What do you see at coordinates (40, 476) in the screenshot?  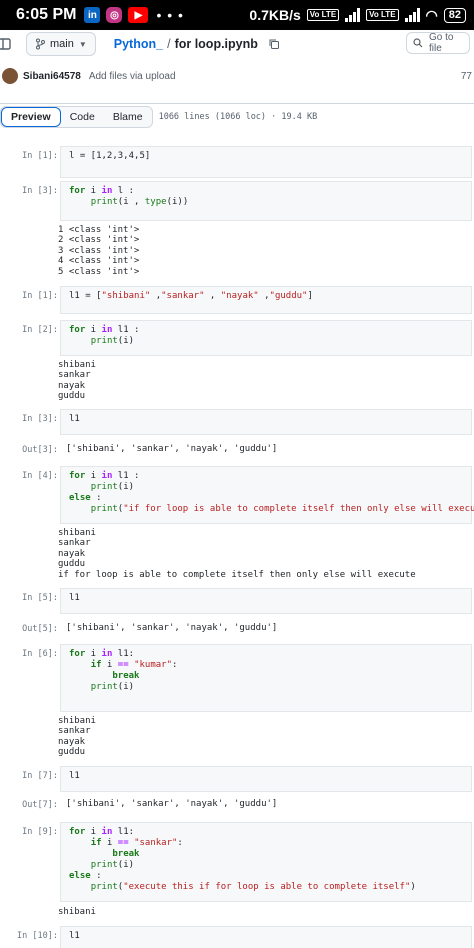 I see `input-prompt: In [4]:` at bounding box center [40, 476].